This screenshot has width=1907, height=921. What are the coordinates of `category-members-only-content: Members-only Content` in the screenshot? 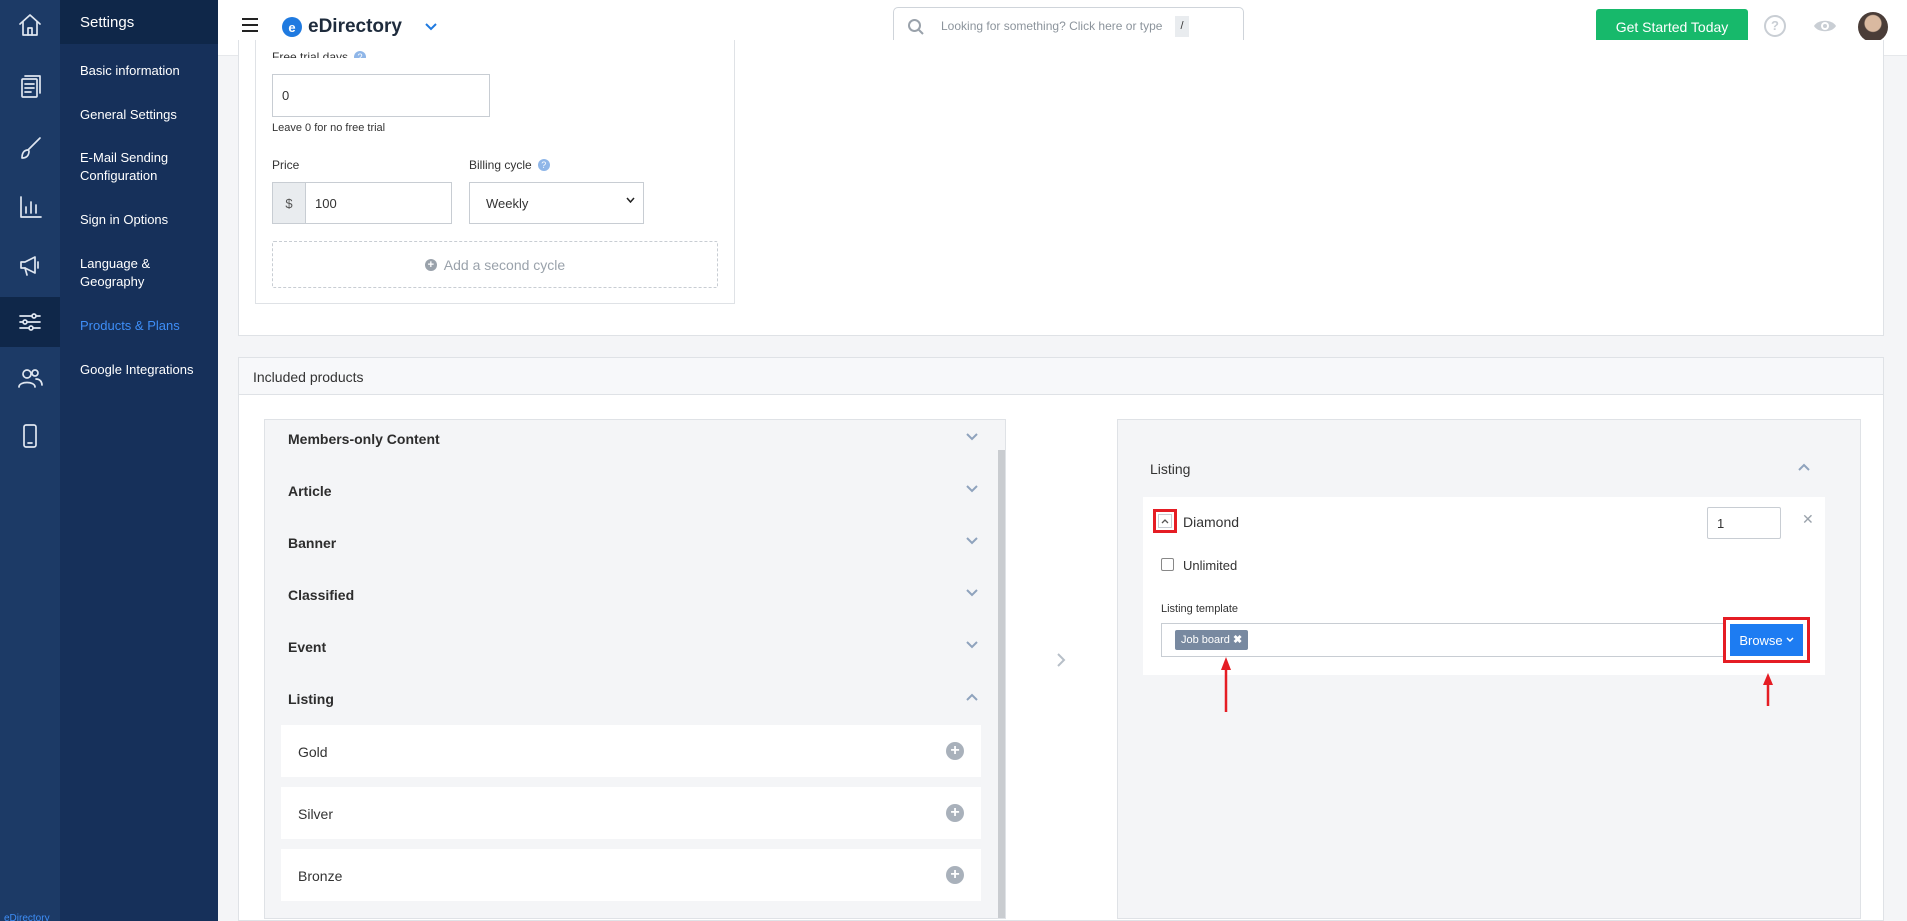 It's located at (633, 441).